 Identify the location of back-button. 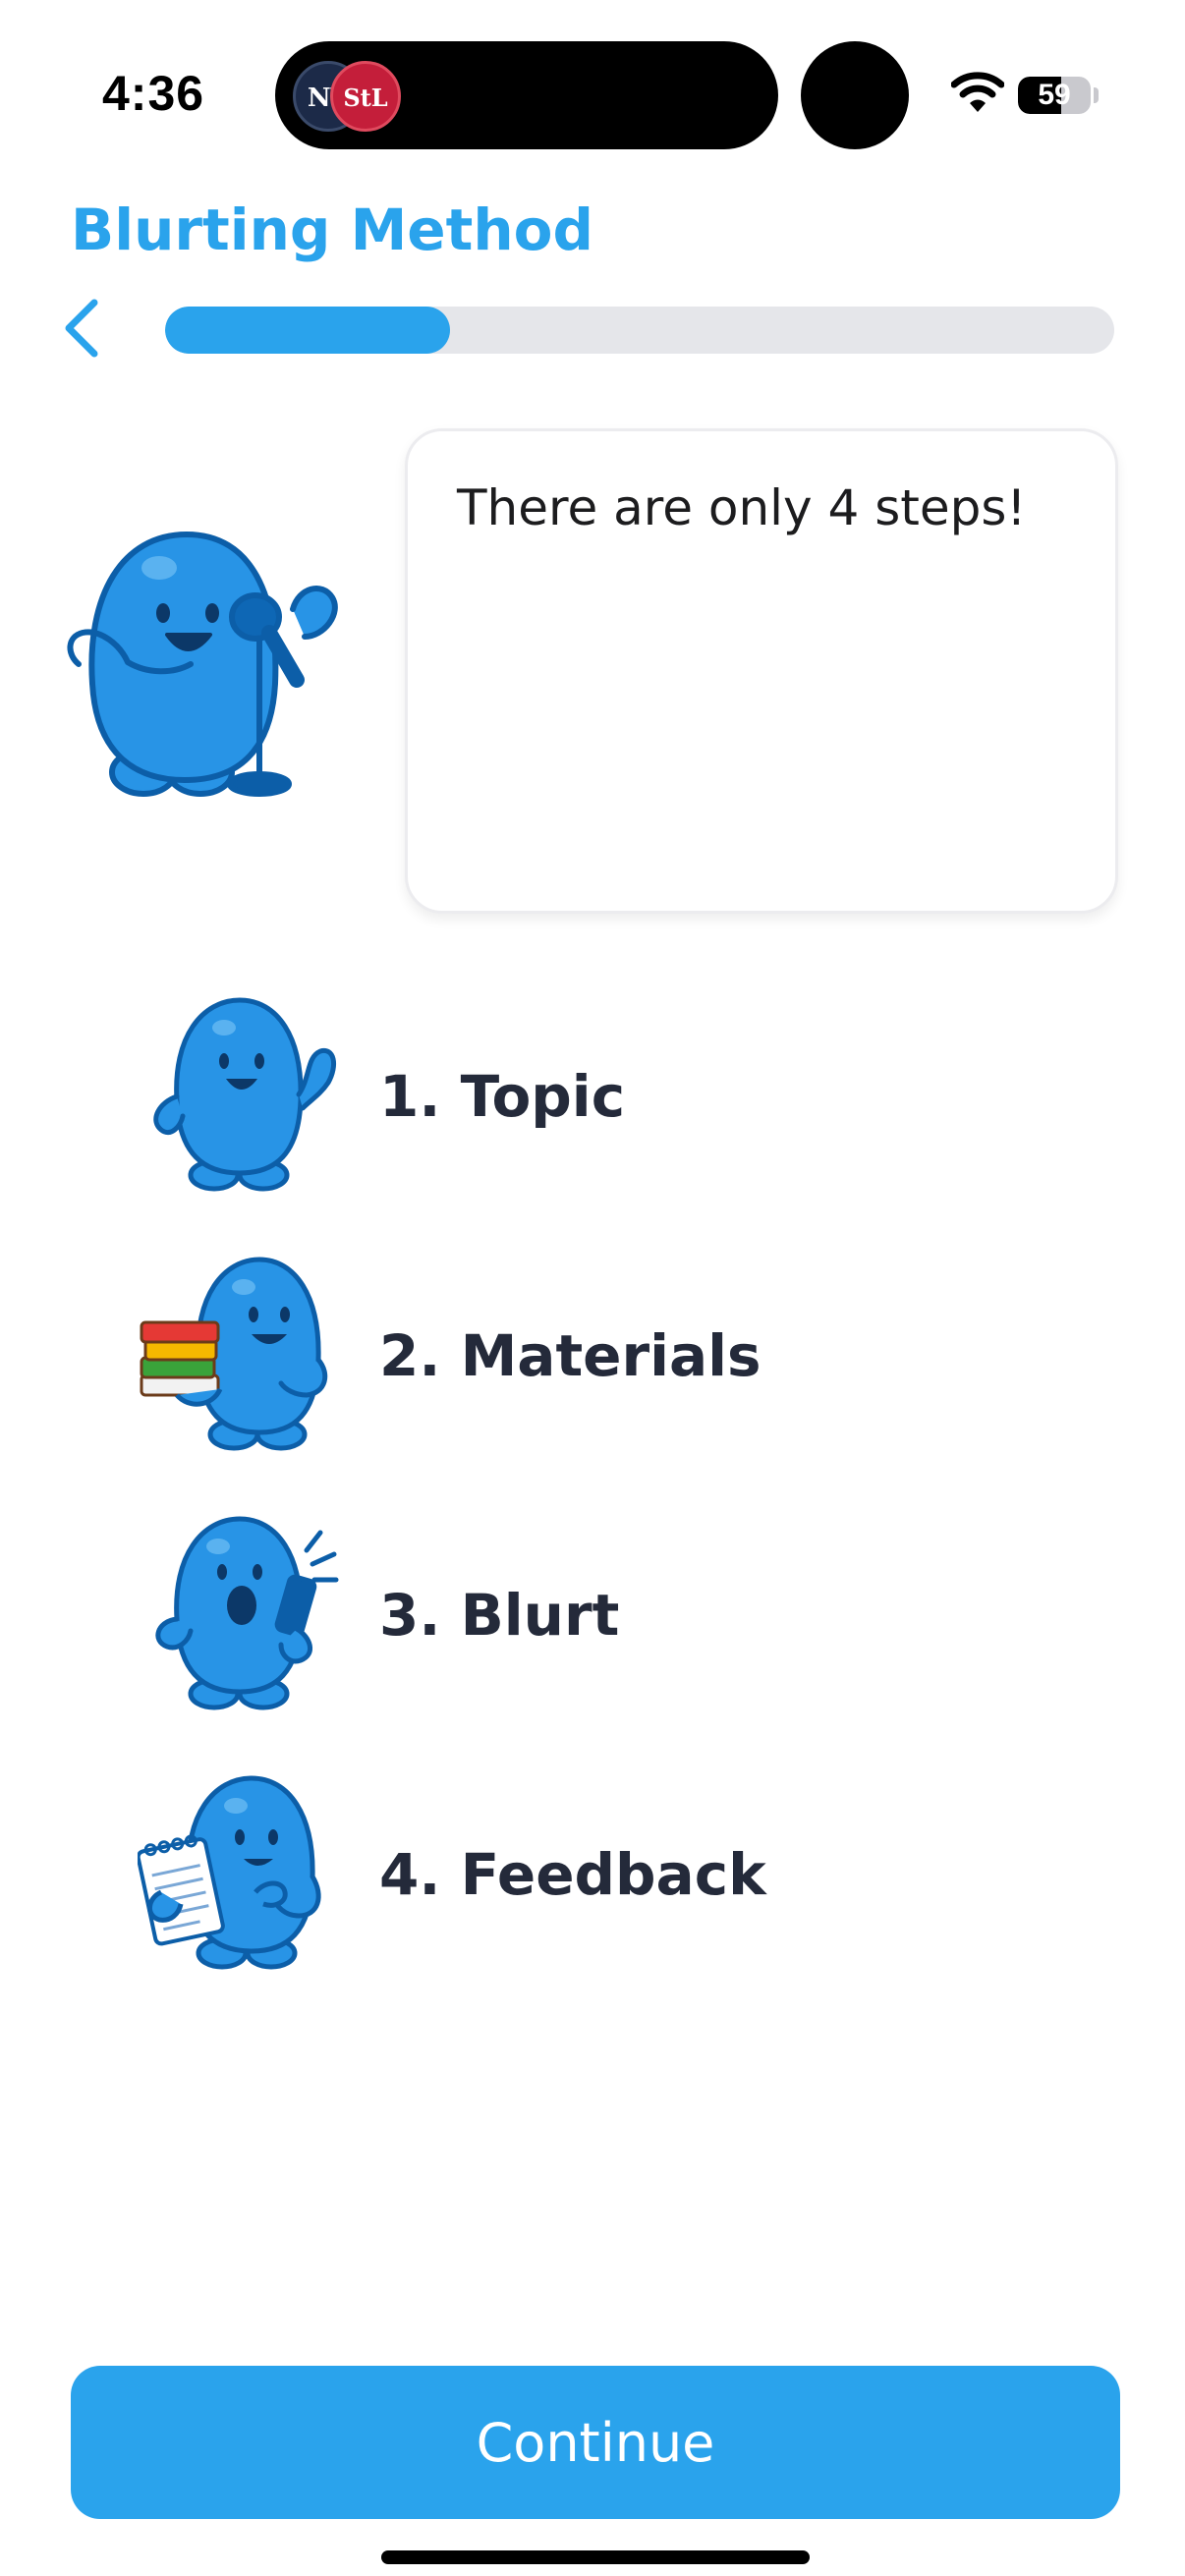
(84, 328).